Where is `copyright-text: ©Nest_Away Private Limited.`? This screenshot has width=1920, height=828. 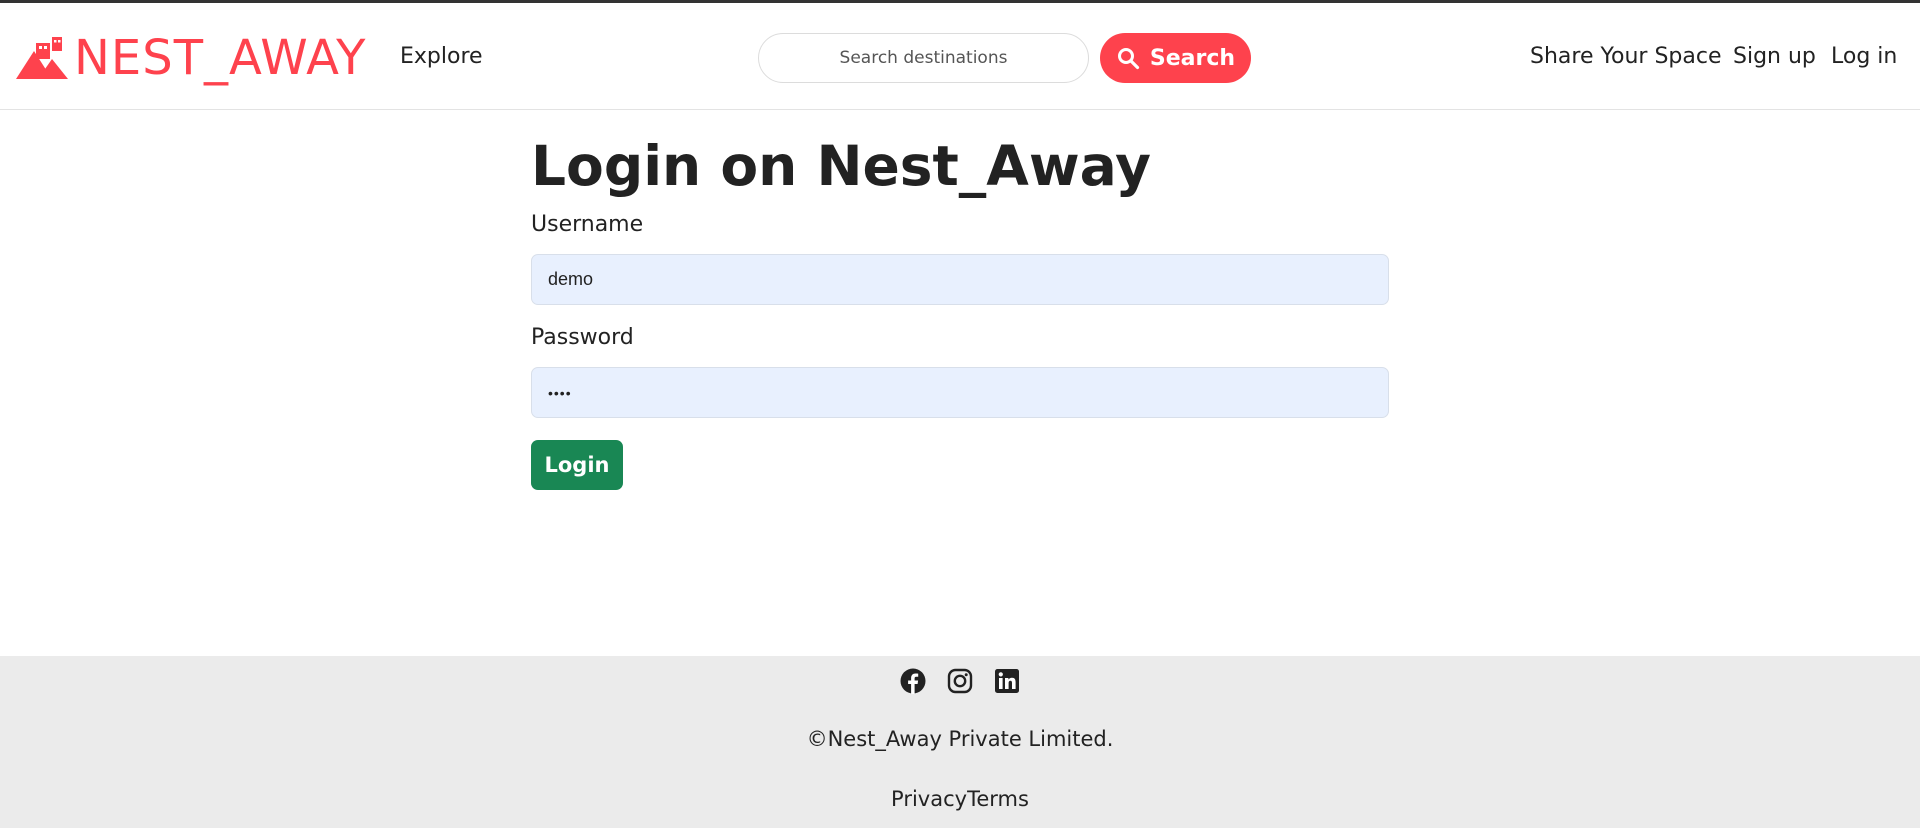
copyright-text: ©Nest_Away Private Limited. is located at coordinates (960, 739).